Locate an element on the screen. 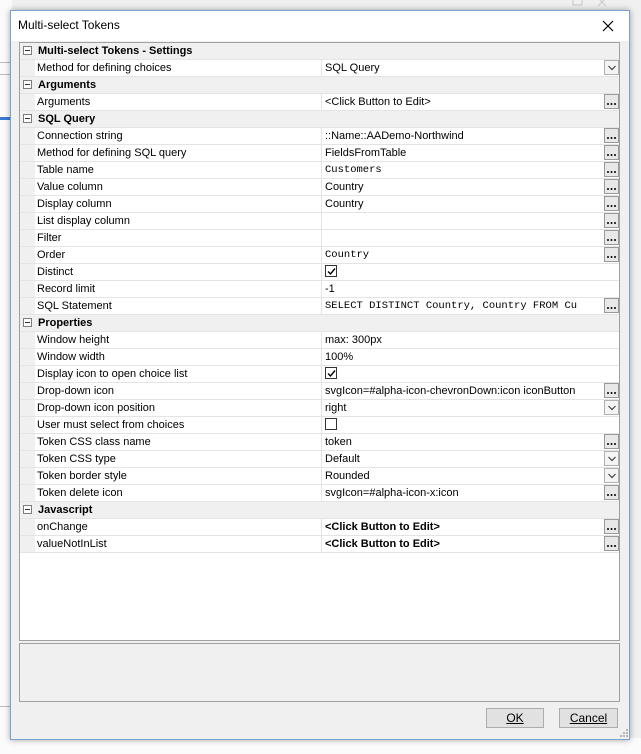  property-value-cell: FieldsFromTable is located at coordinates (470, 153).